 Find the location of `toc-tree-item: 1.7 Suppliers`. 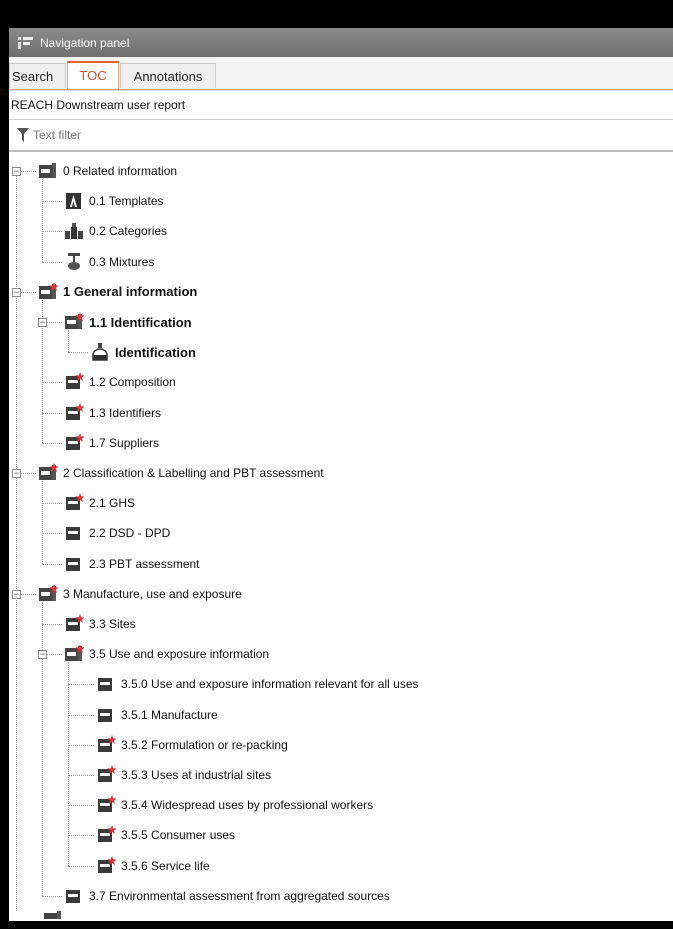

toc-tree-item: 1.7 Suppliers is located at coordinates (111, 443).